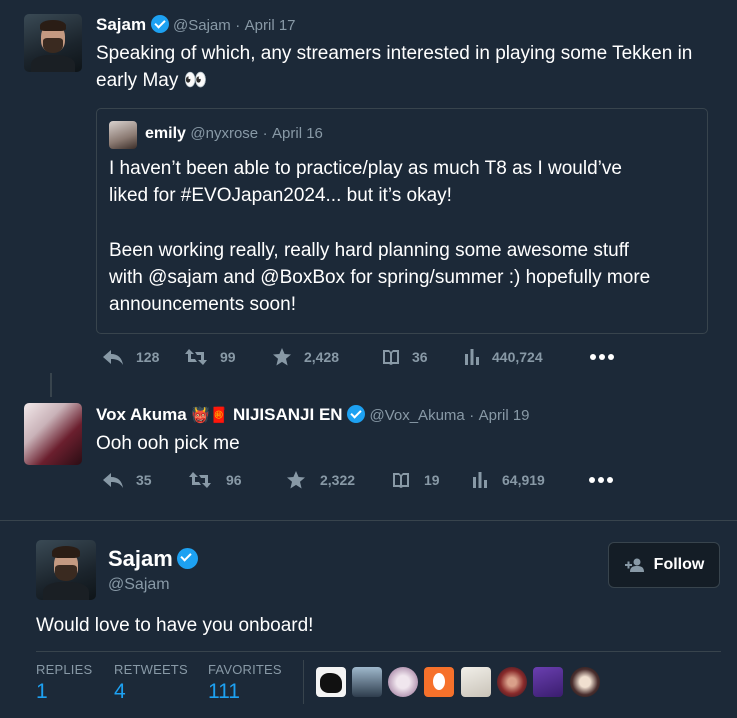 This screenshot has height=718, width=737. What do you see at coordinates (224, 691) in the screenshot?
I see `favorites-count: 111` at bounding box center [224, 691].